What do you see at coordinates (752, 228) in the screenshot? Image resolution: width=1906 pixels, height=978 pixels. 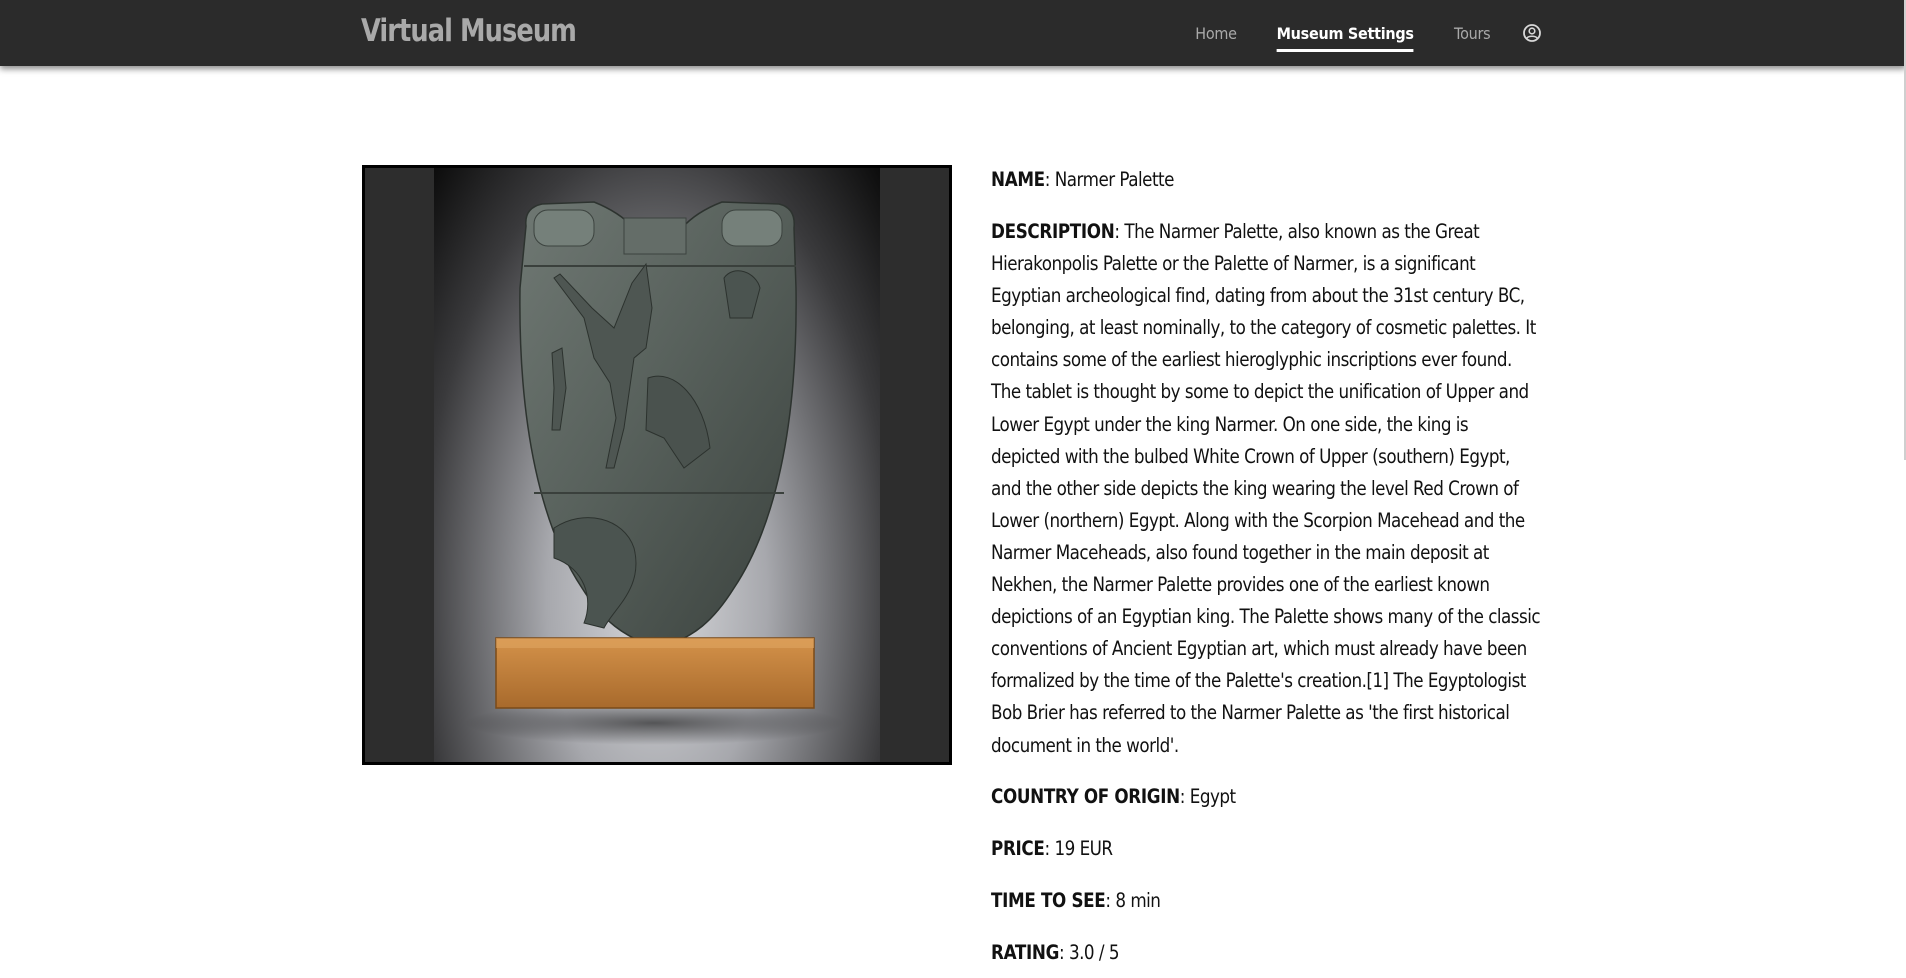 I see `hathor-head-right` at bounding box center [752, 228].